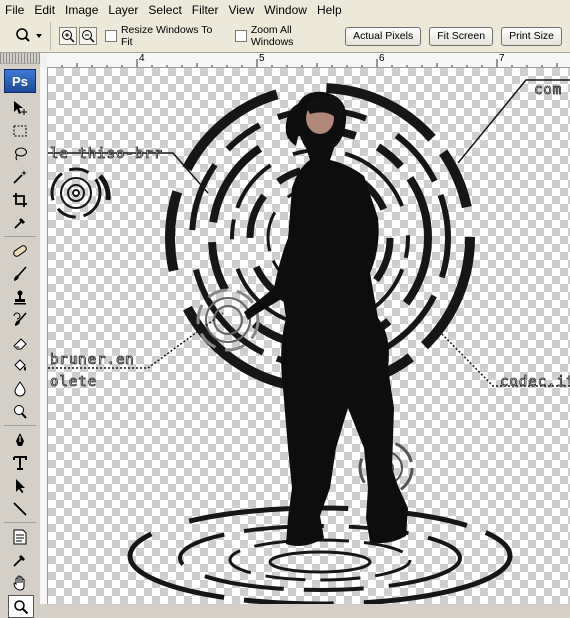 The height and width of the screenshot is (618, 570). I want to click on move-tool, so click(20, 107).